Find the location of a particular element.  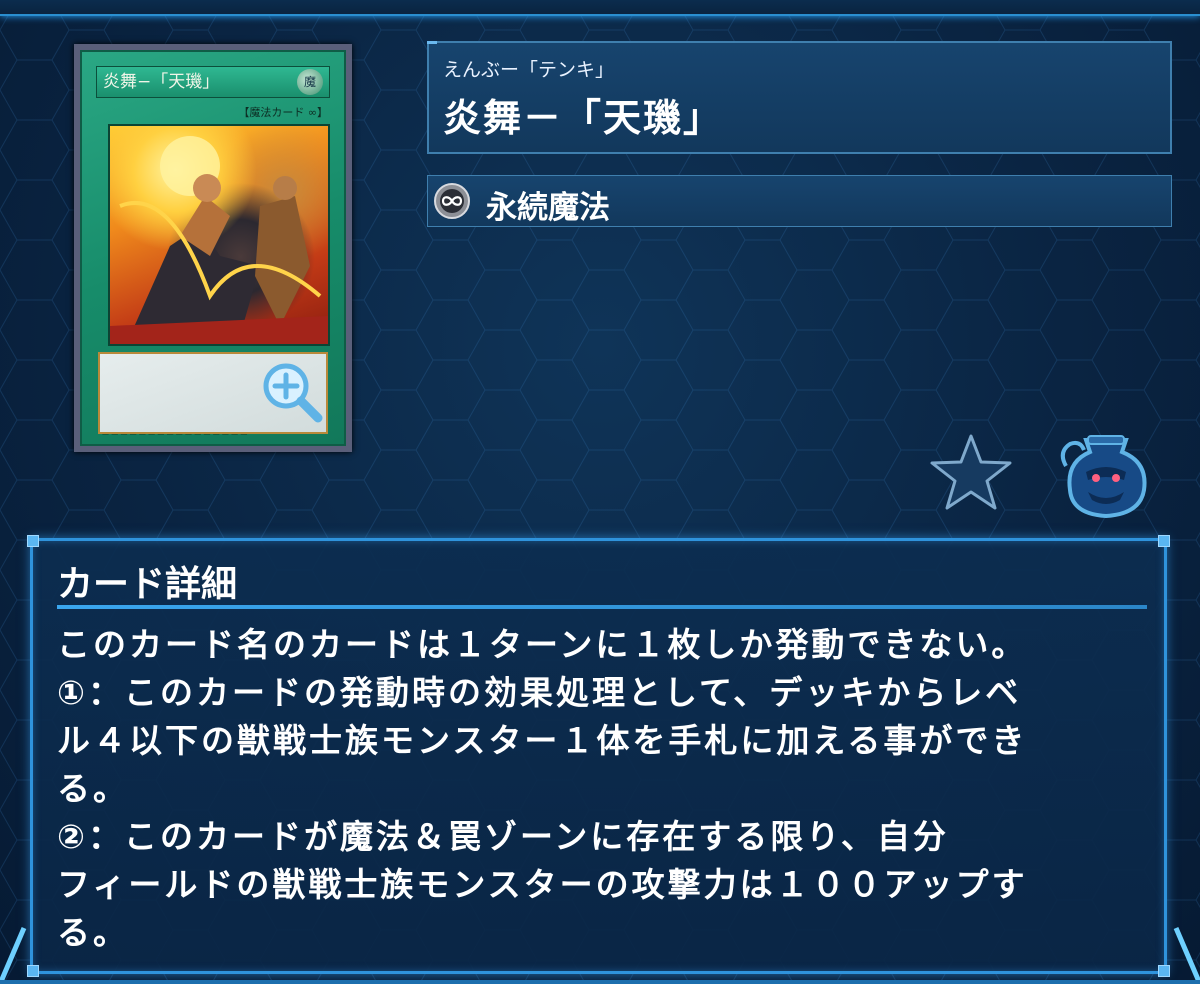

card-type-panel: 永続魔法 is located at coordinates (799, 201).